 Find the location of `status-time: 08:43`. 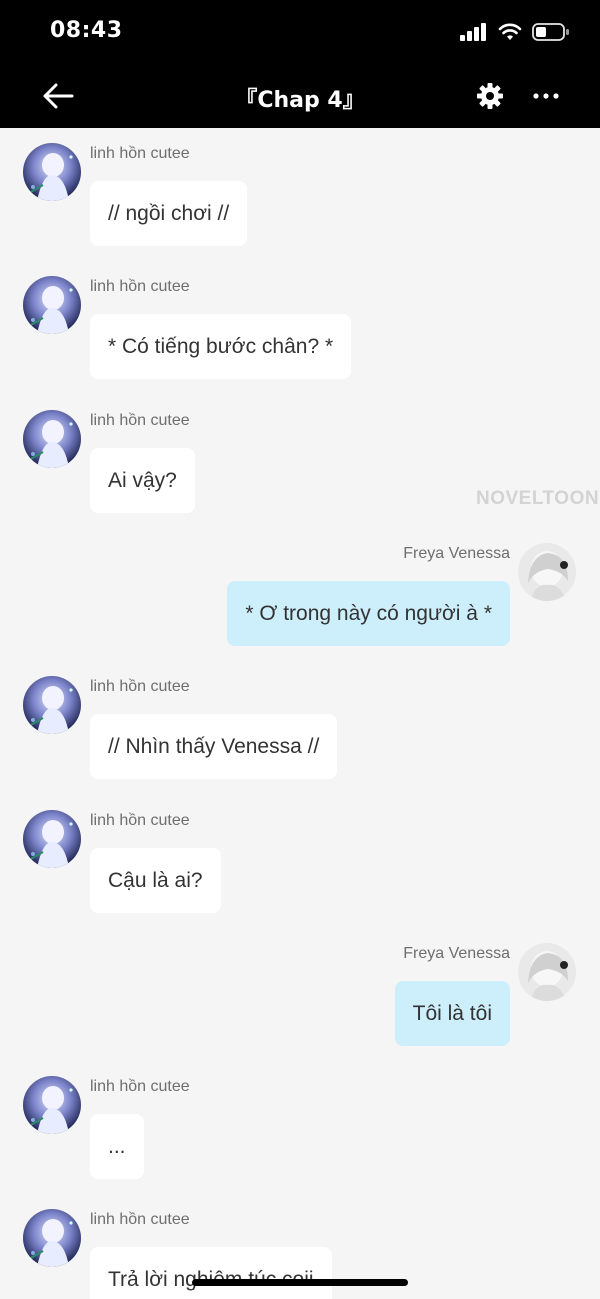

status-time: 08:43 is located at coordinates (86, 30).